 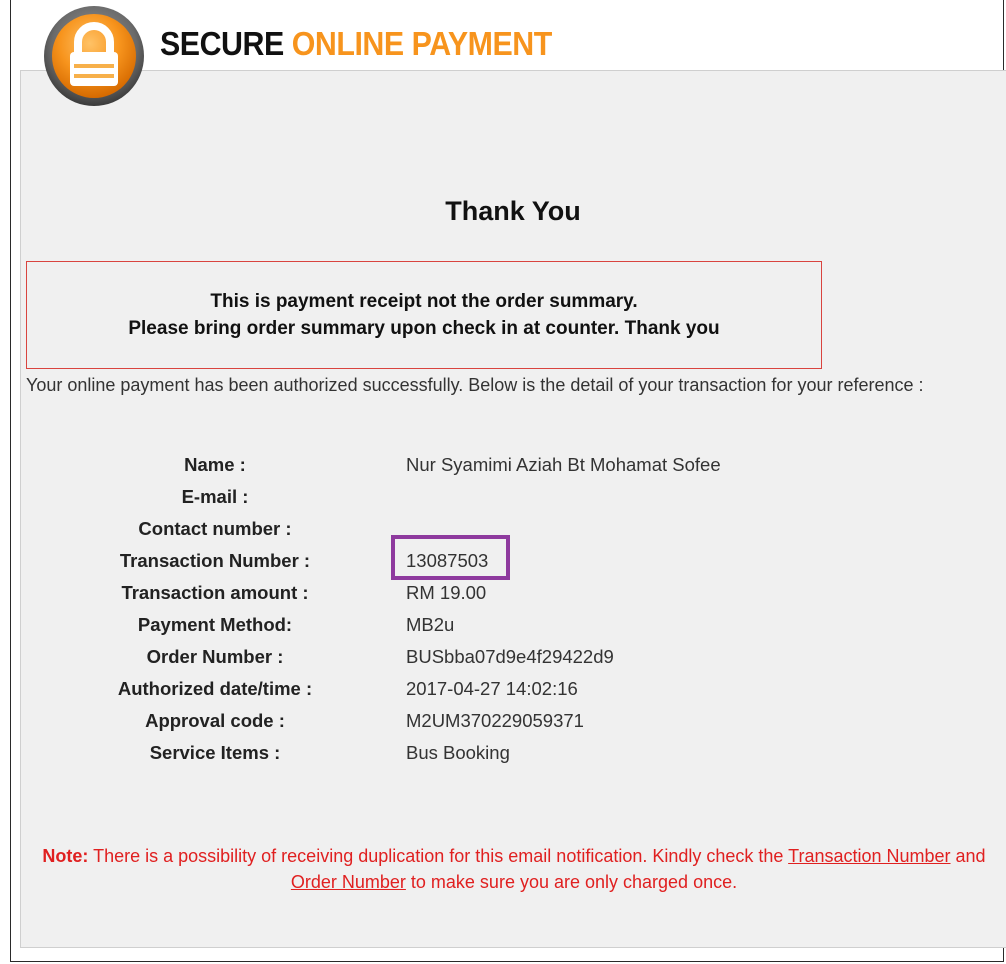 What do you see at coordinates (571, 882) in the screenshot?
I see `note-text-3: to make sure you are only charged once.` at bounding box center [571, 882].